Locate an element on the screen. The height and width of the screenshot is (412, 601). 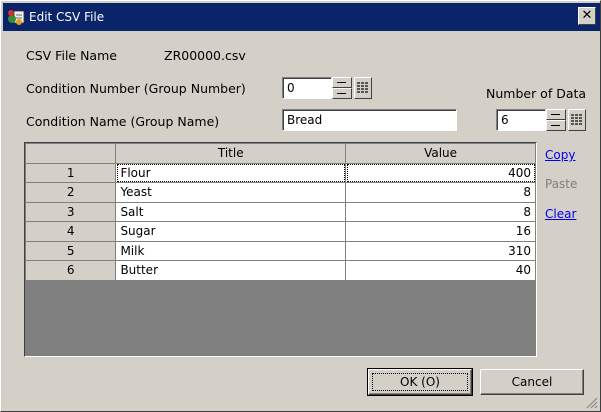
title-cell: Salt is located at coordinates (231, 211).